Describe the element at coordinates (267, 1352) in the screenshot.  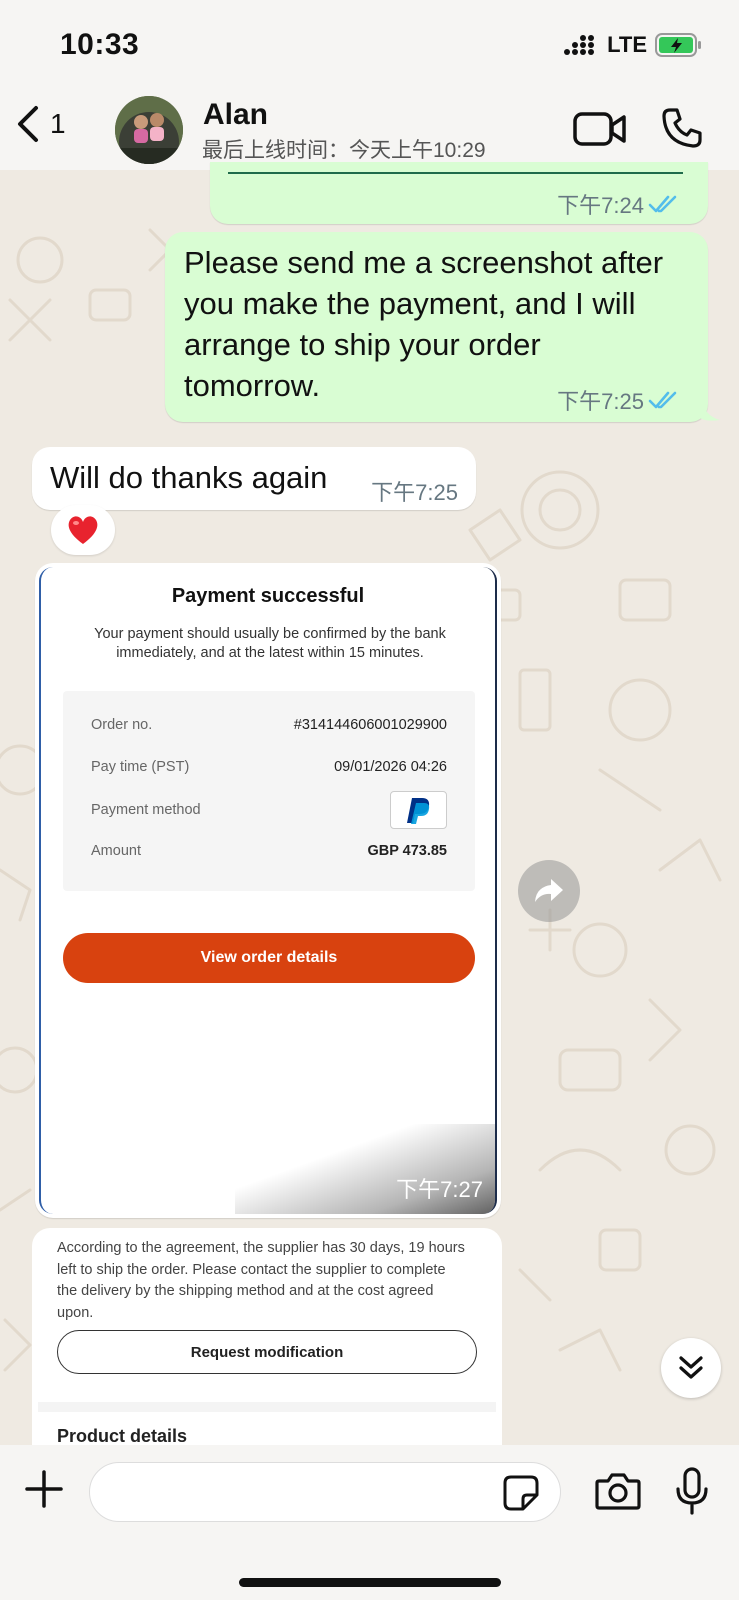
I see `request-modification-button: Request modification` at that location.